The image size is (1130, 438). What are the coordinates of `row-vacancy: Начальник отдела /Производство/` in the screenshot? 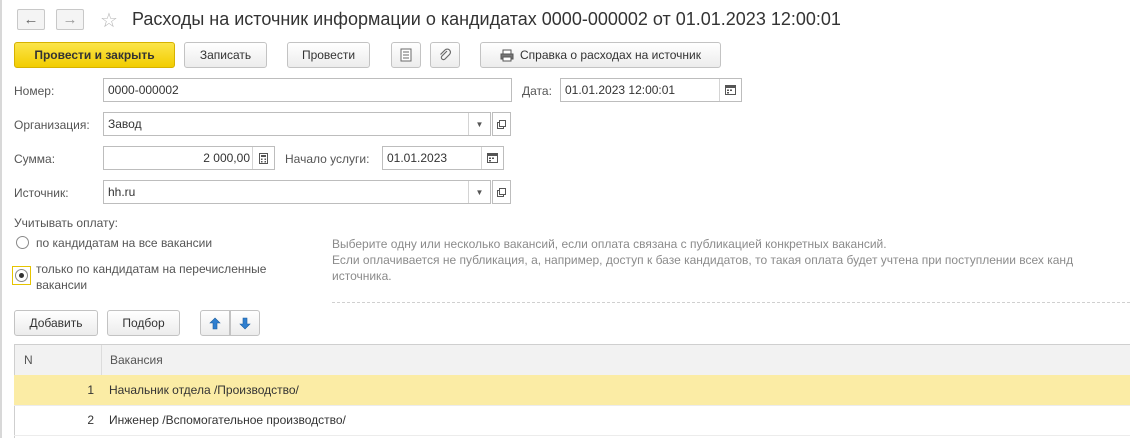 It's located at (204, 390).